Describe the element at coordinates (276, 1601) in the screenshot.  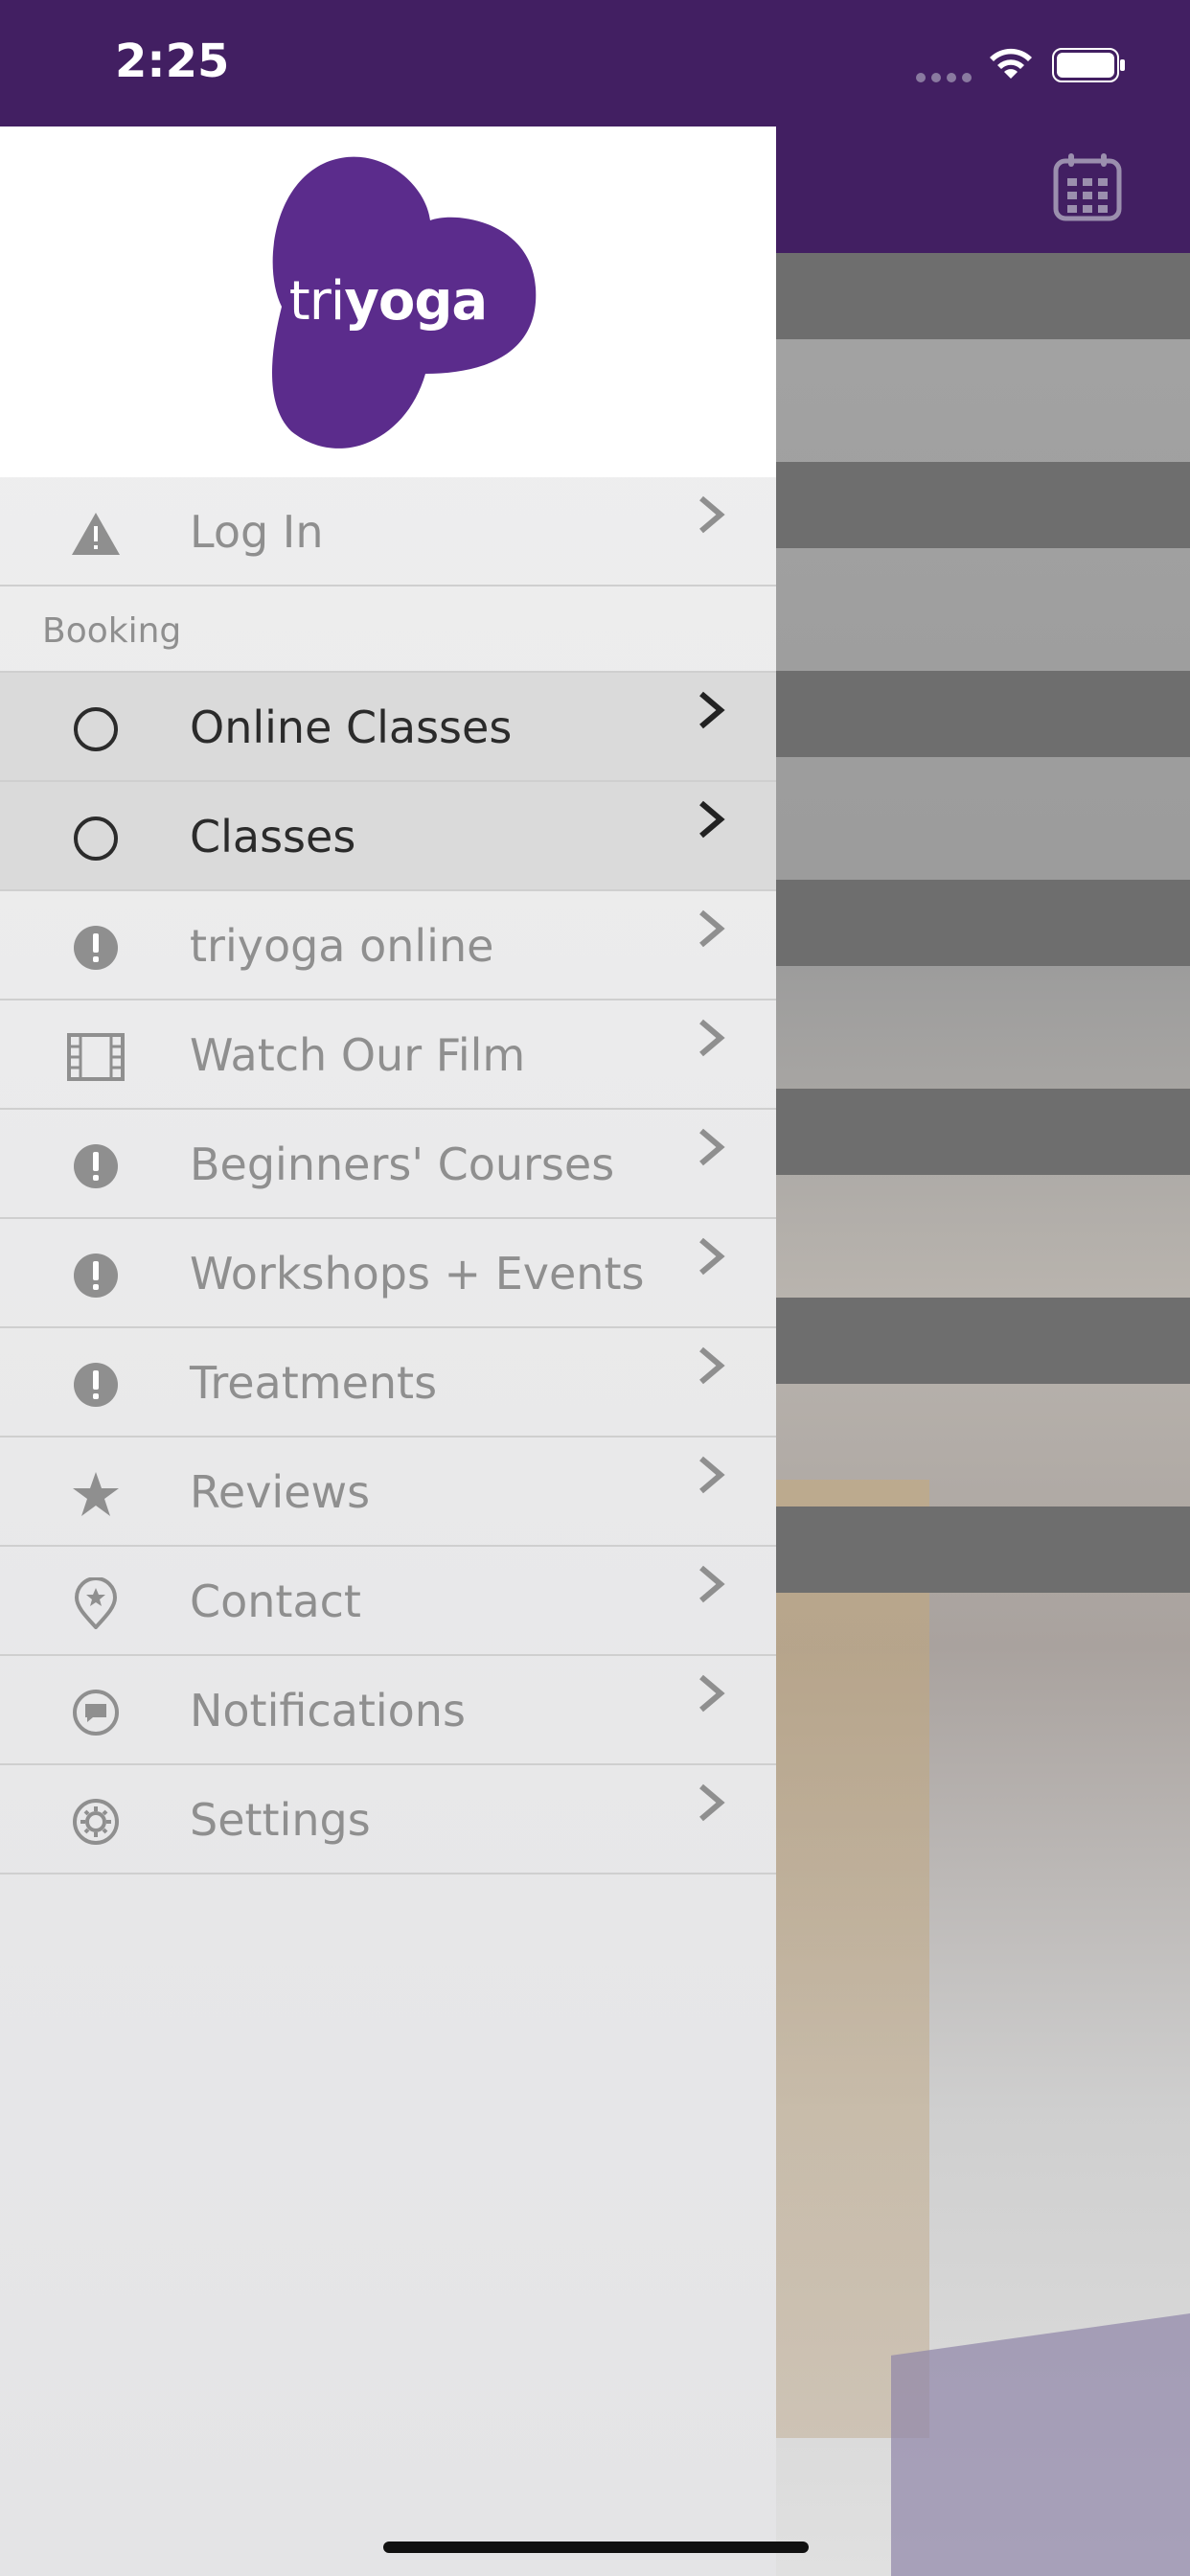
I see `menu-label: Contact` at that location.